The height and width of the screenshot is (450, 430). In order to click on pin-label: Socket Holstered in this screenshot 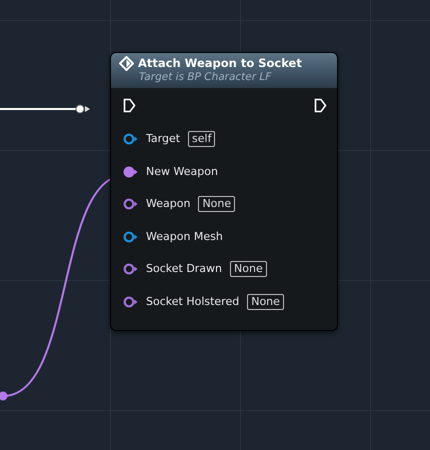, I will do `click(193, 302)`.